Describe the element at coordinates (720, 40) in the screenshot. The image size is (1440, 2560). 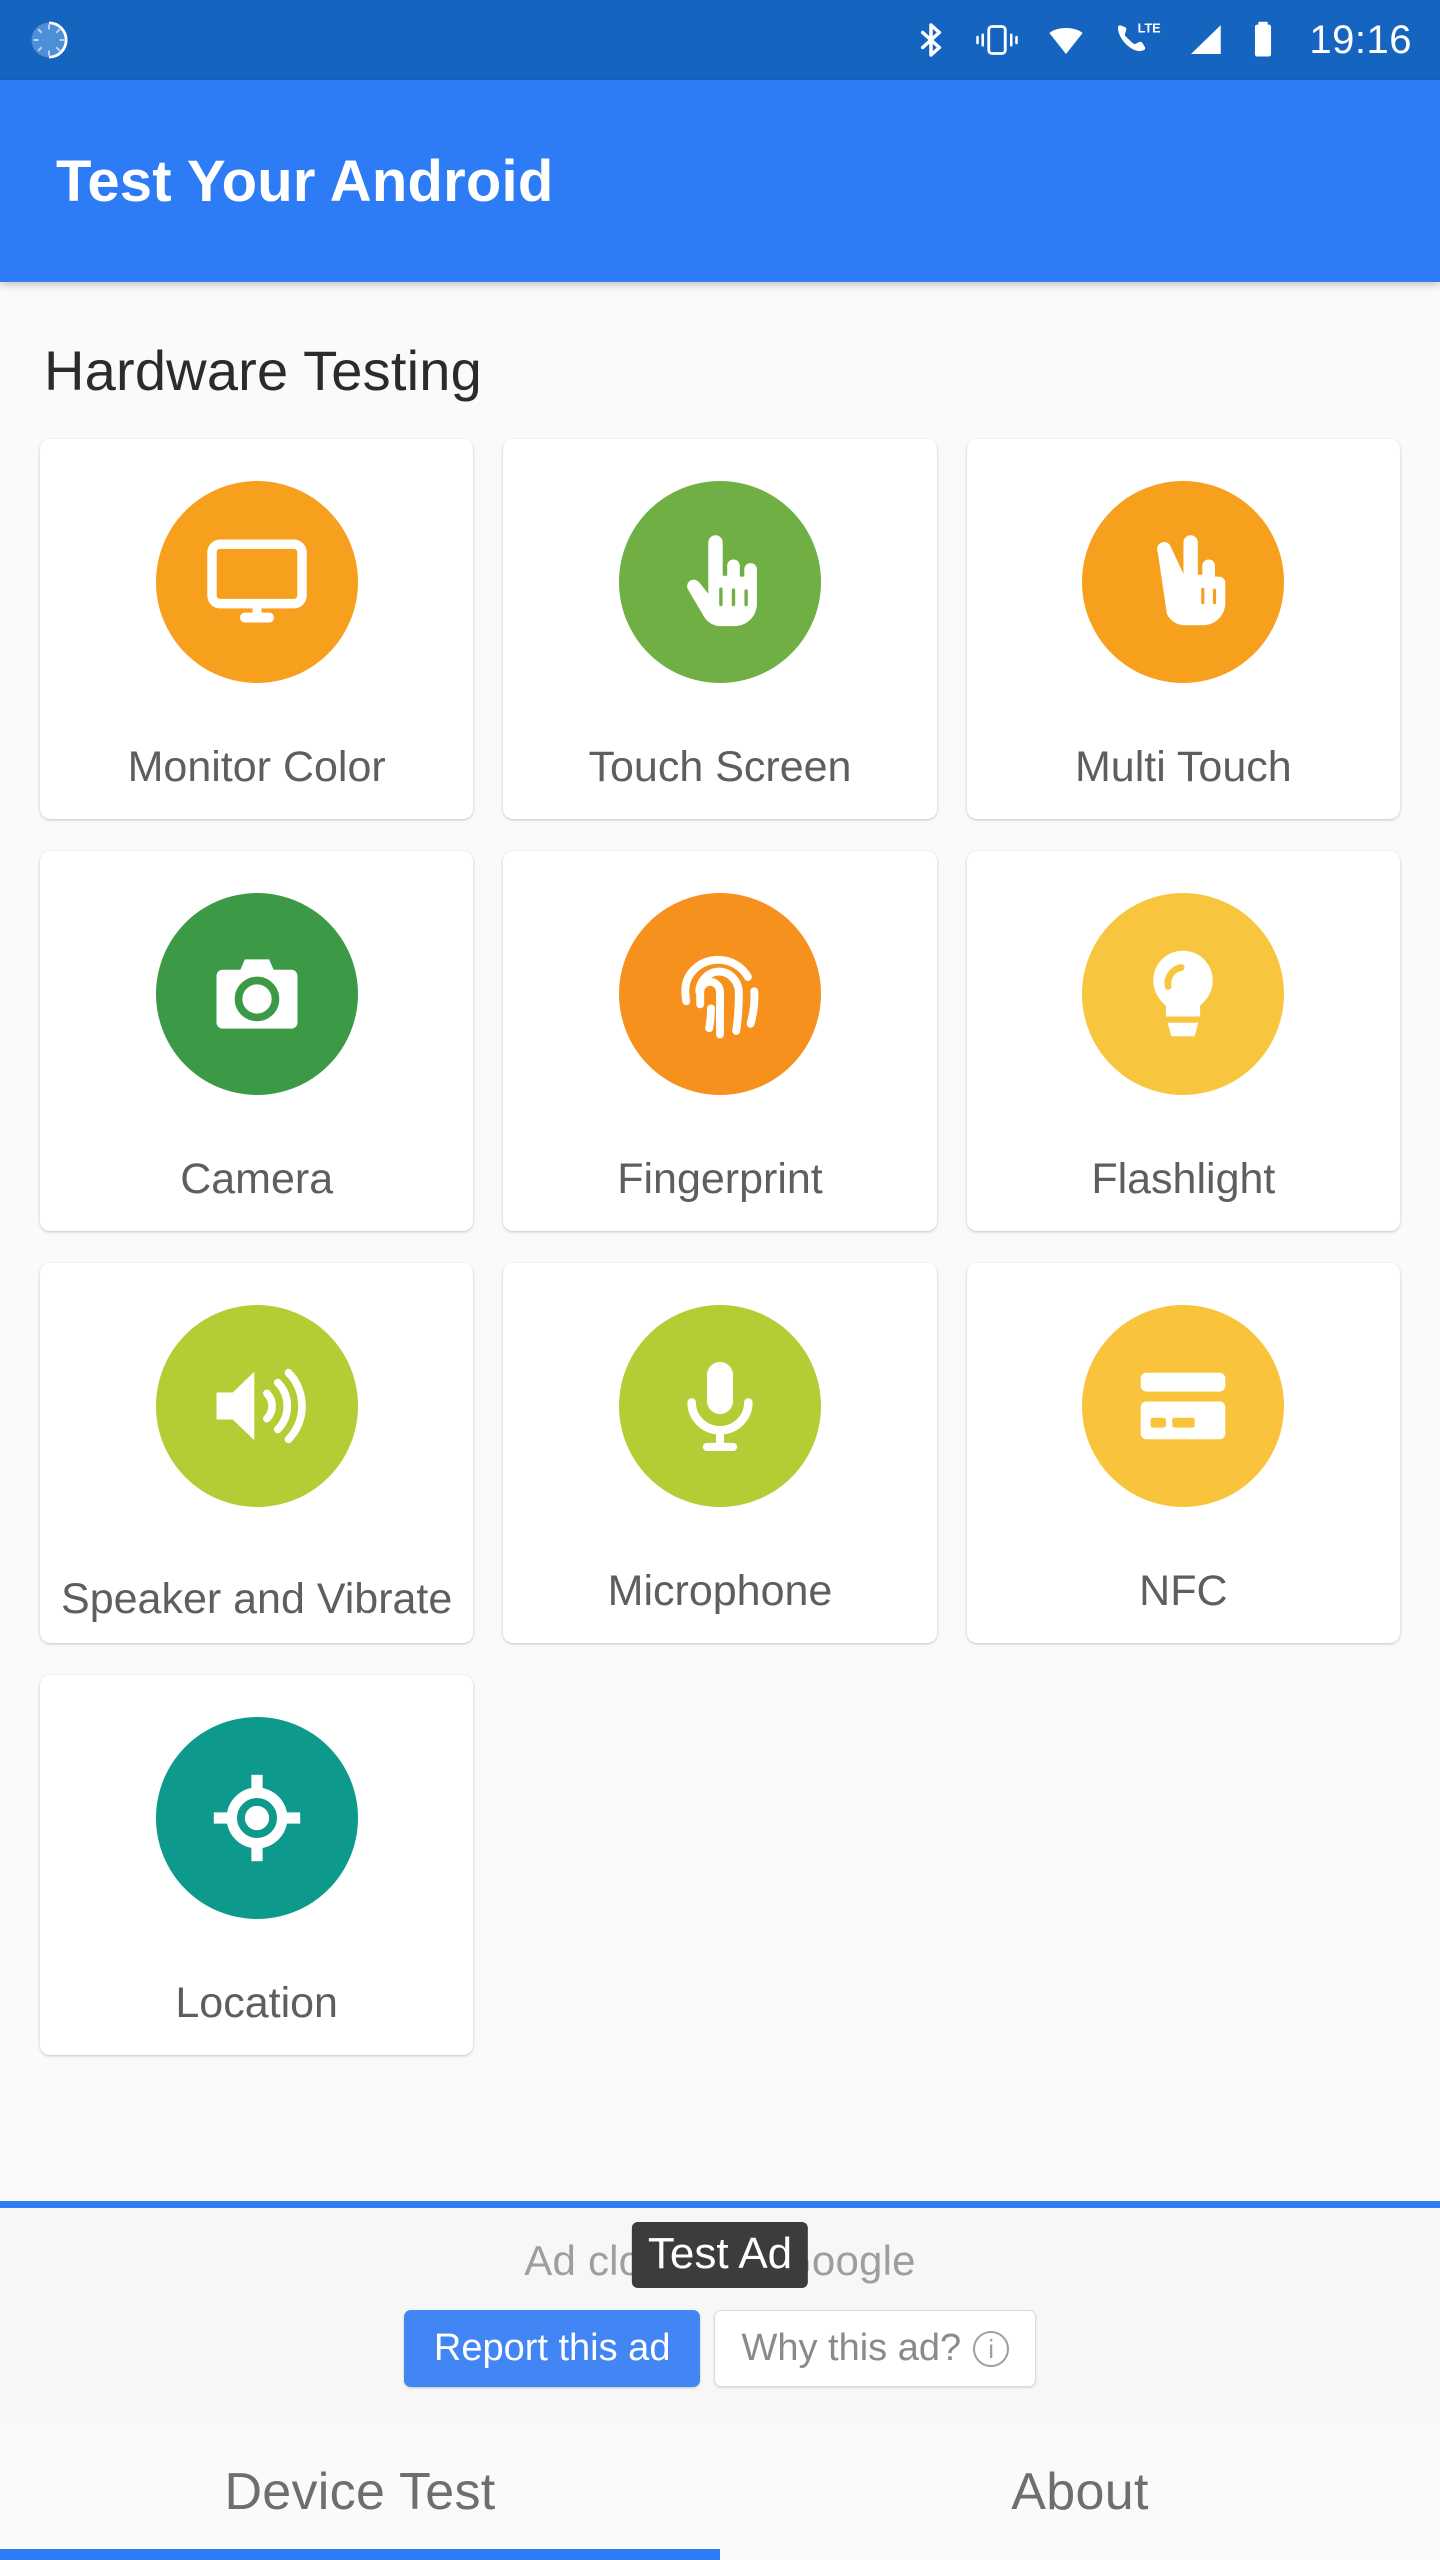
I see `status-bar: LTE 19:16` at that location.